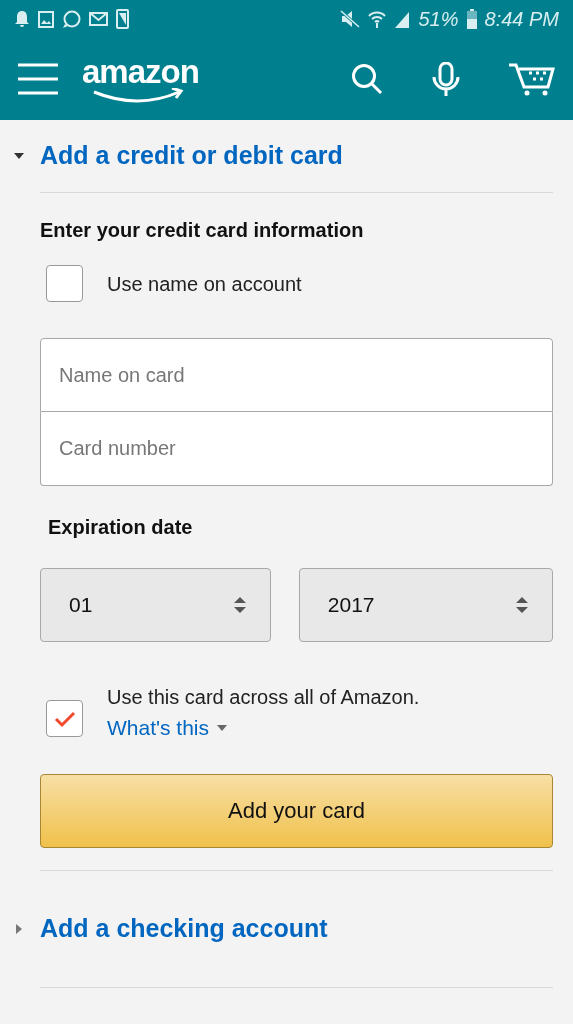  Describe the element at coordinates (296, 375) in the screenshot. I see `text-input-field: Name on card` at that location.